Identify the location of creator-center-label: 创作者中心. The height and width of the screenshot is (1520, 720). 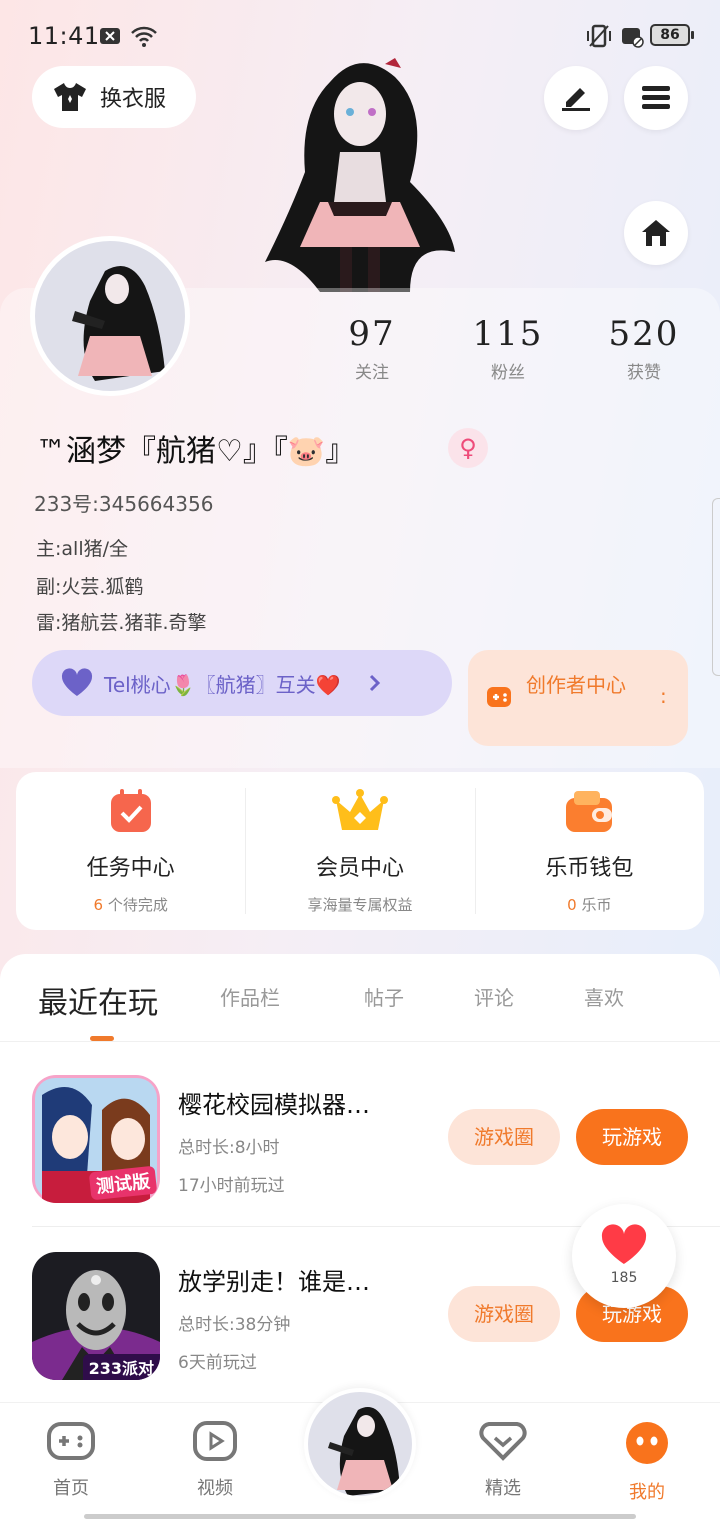
(576, 685).